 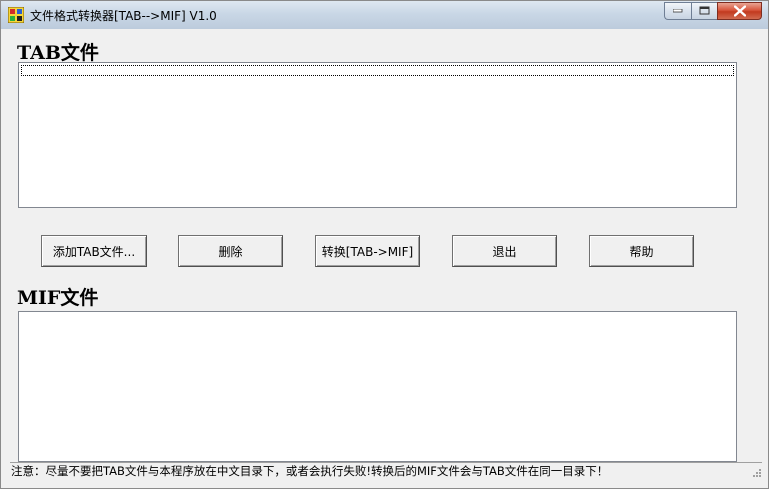 What do you see at coordinates (377, 70) in the screenshot?
I see `list-focus-row` at bounding box center [377, 70].